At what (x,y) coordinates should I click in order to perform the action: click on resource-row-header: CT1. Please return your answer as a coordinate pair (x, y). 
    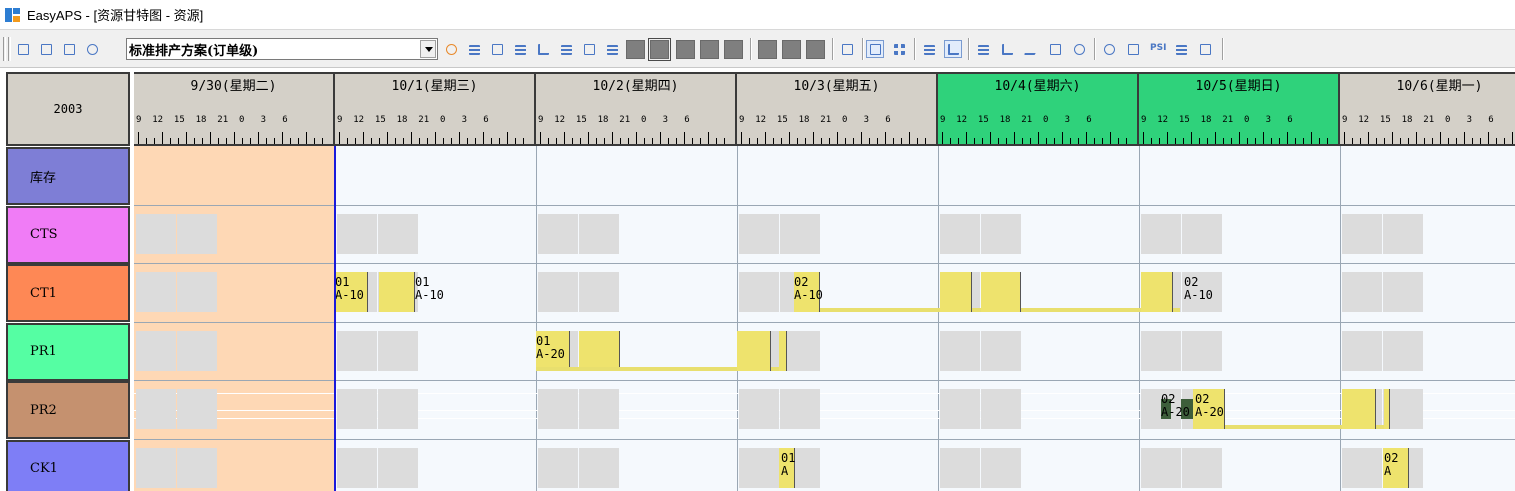
    Looking at the image, I should click on (68, 293).